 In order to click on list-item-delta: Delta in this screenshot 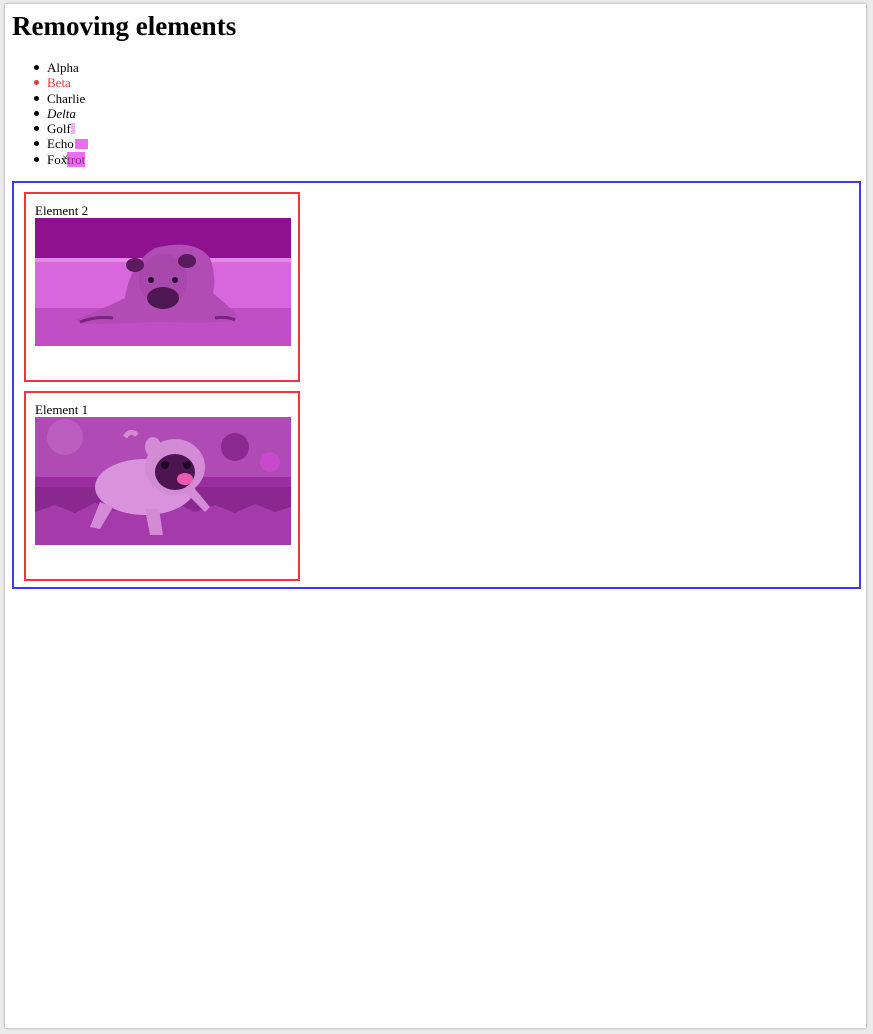, I will do `click(61, 113)`.